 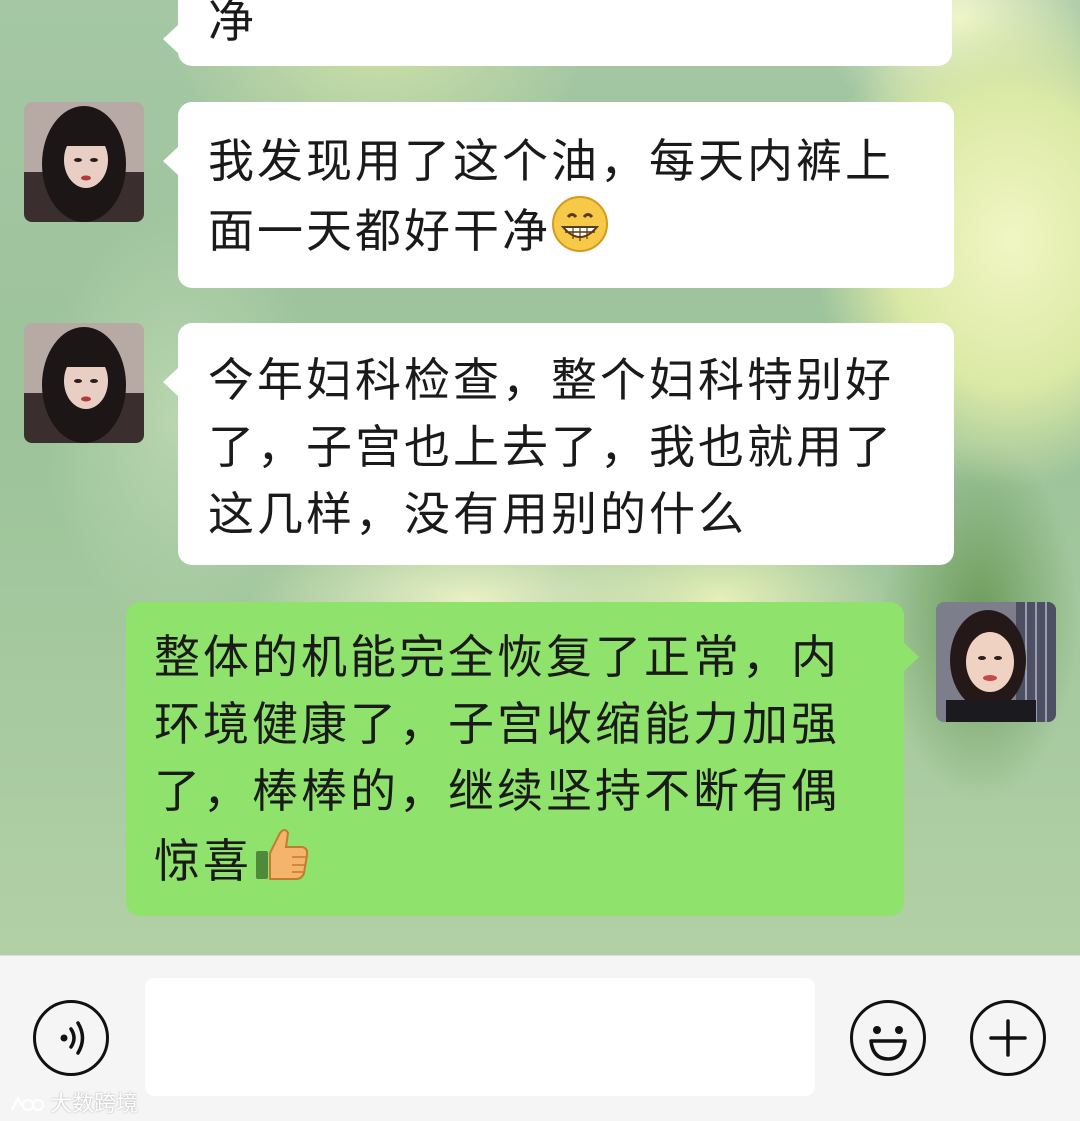 I want to click on message-bubble-received: 净, so click(x=557, y=33).